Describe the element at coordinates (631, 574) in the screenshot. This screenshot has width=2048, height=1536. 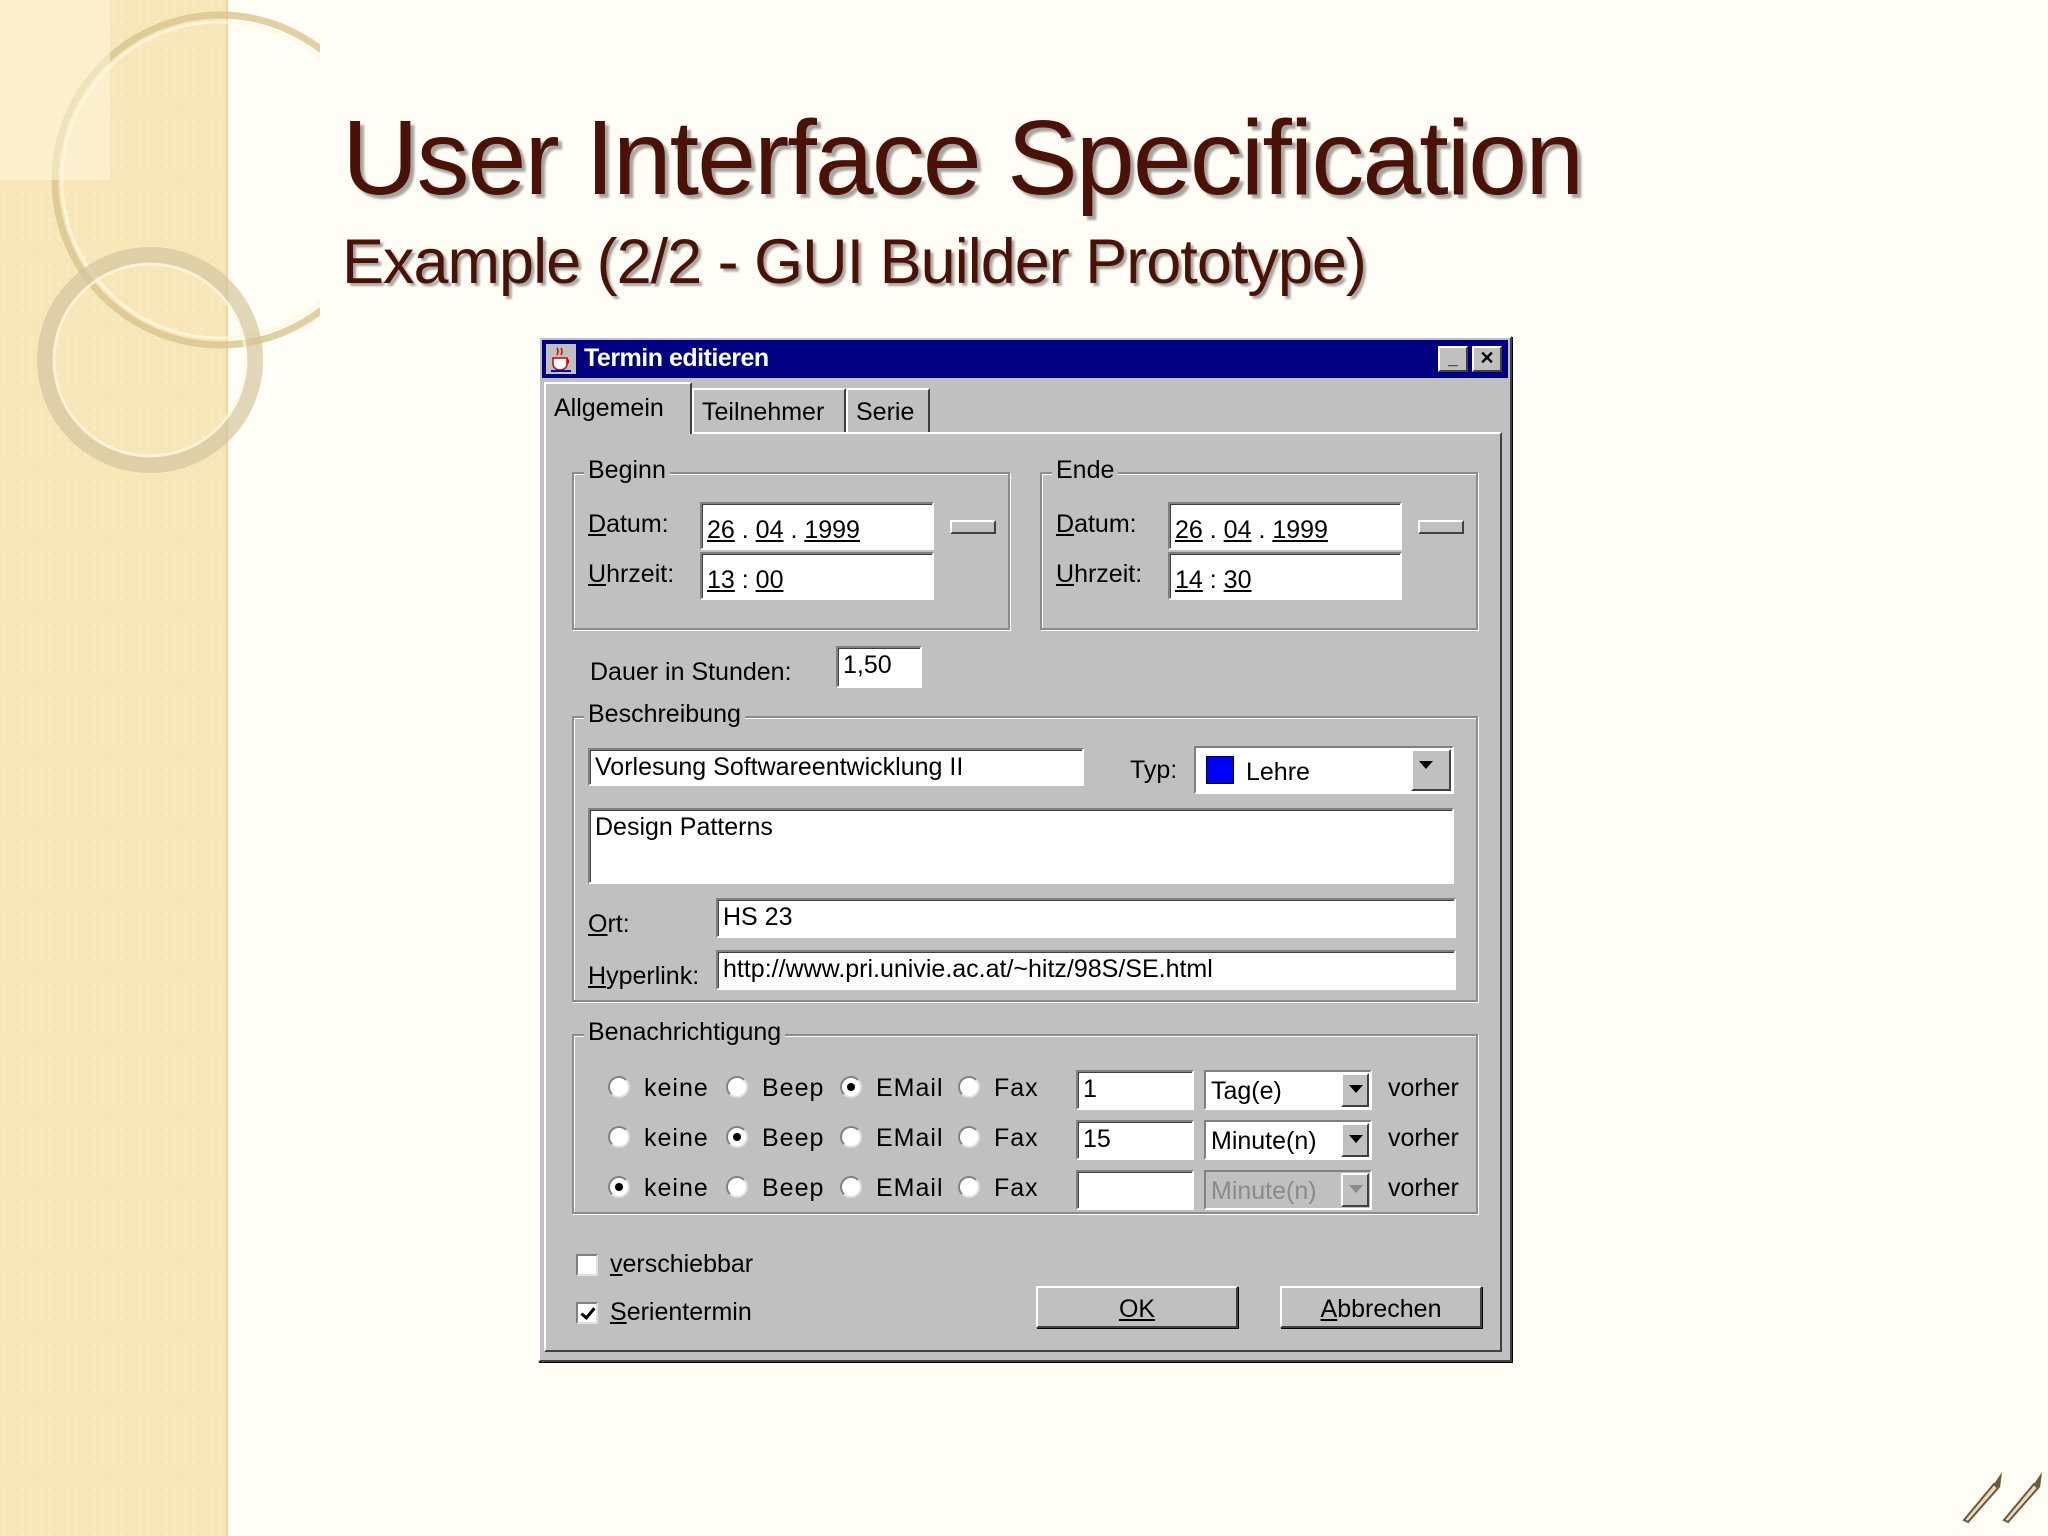
I see `begin-time-label: Uhrzeit:` at that location.